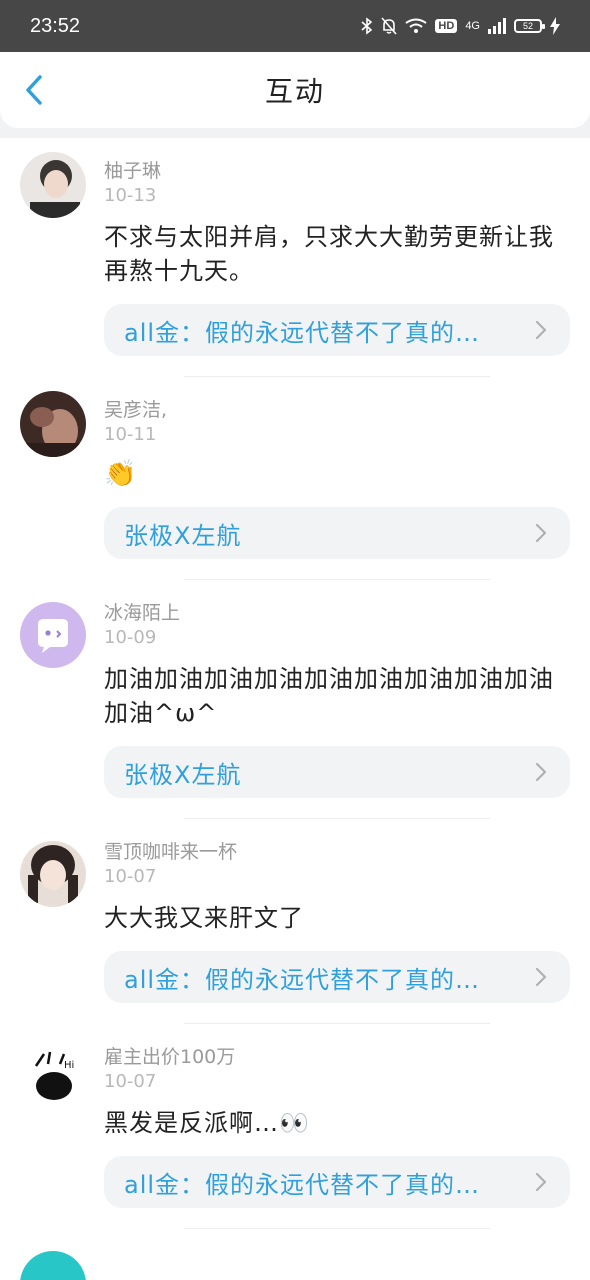 This screenshot has width=590, height=1280. I want to click on comment-date: 10-11, so click(130, 434).